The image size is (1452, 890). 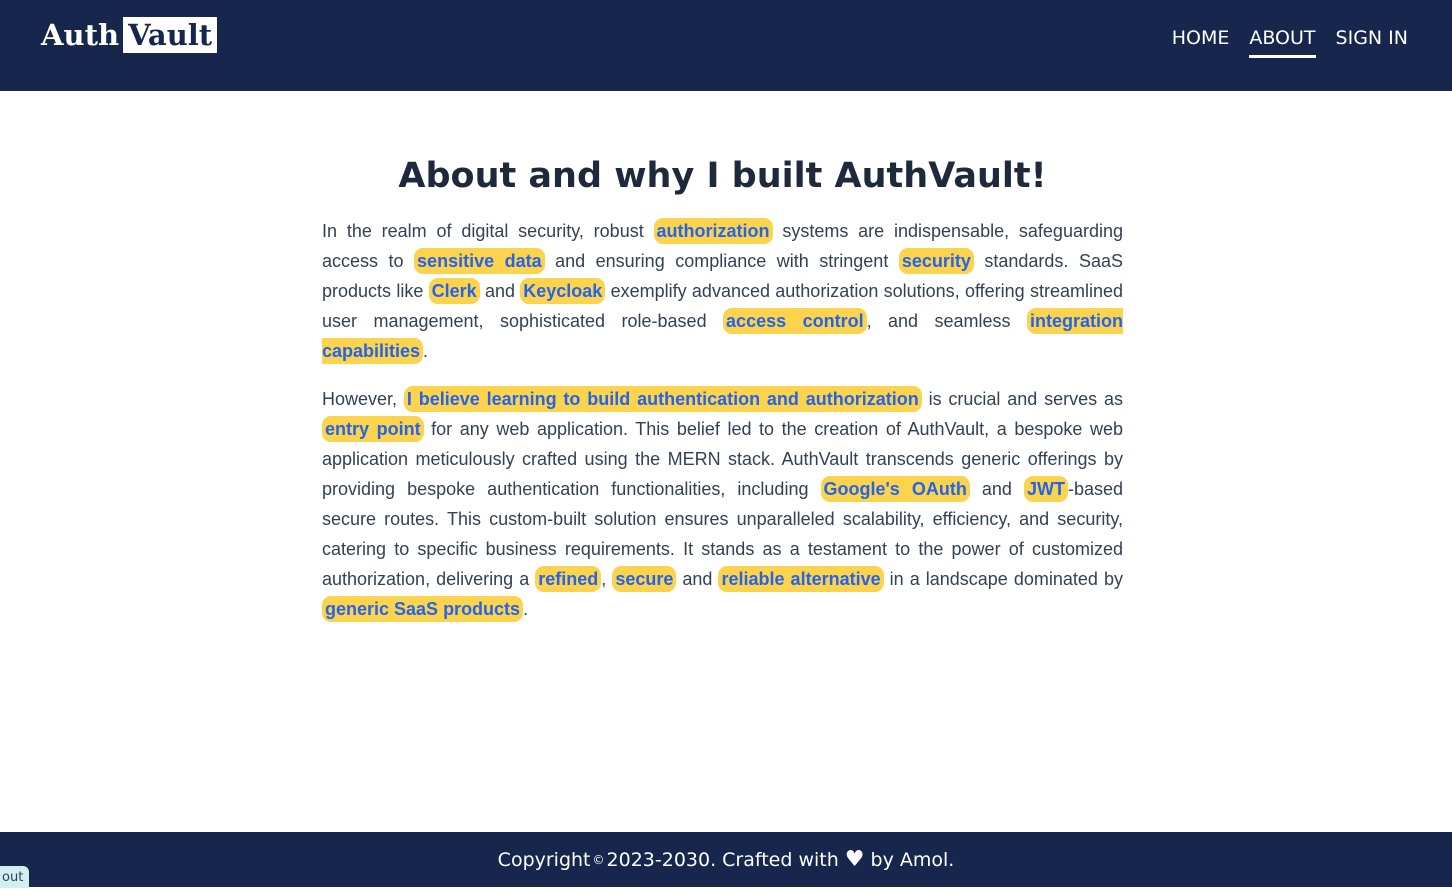 What do you see at coordinates (912, 859) in the screenshot?
I see `footer-author-text: by Amol.` at bounding box center [912, 859].